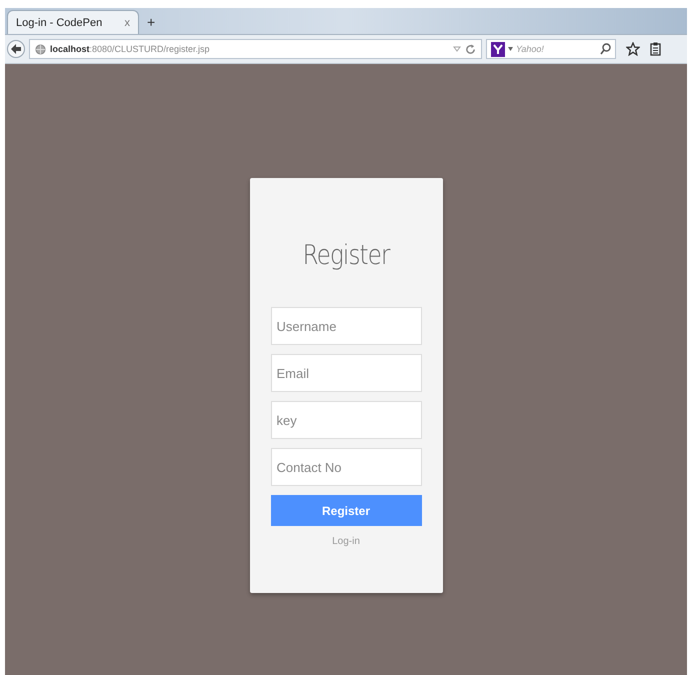 Image resolution: width=692 pixels, height=675 pixels. What do you see at coordinates (346, 373) in the screenshot?
I see `input-field: Email` at bounding box center [346, 373].